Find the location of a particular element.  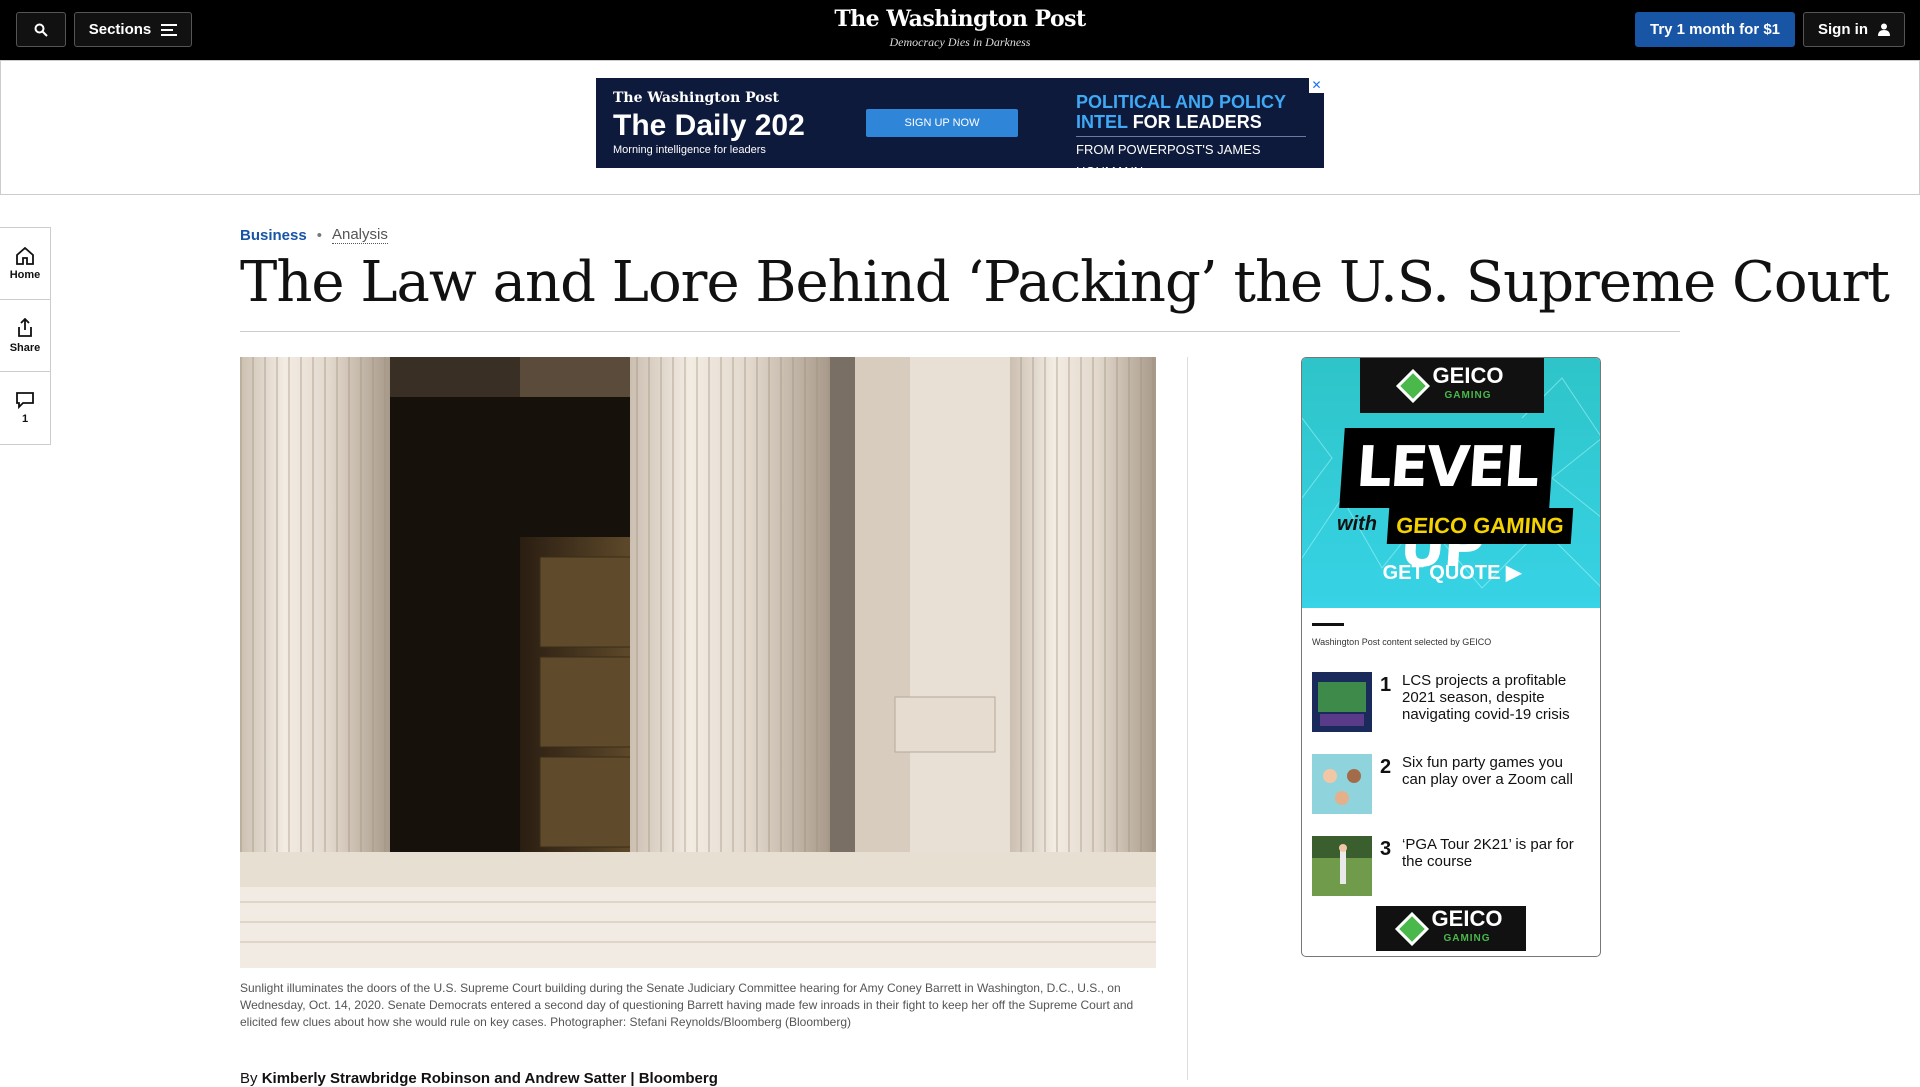

ad-headline-white: FOR LEADERS is located at coordinates (1197, 122).